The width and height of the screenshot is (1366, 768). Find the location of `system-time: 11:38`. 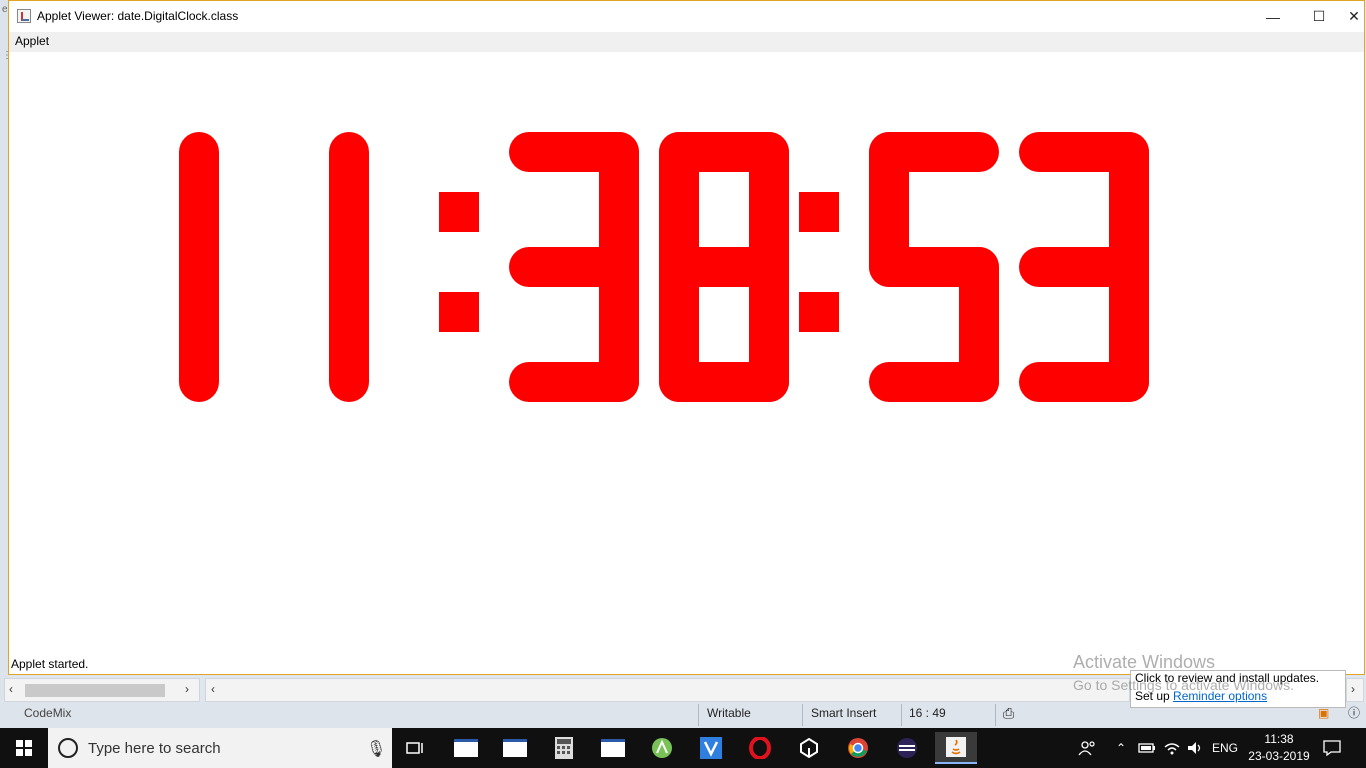

system-time: 11:38 is located at coordinates (1279, 739).